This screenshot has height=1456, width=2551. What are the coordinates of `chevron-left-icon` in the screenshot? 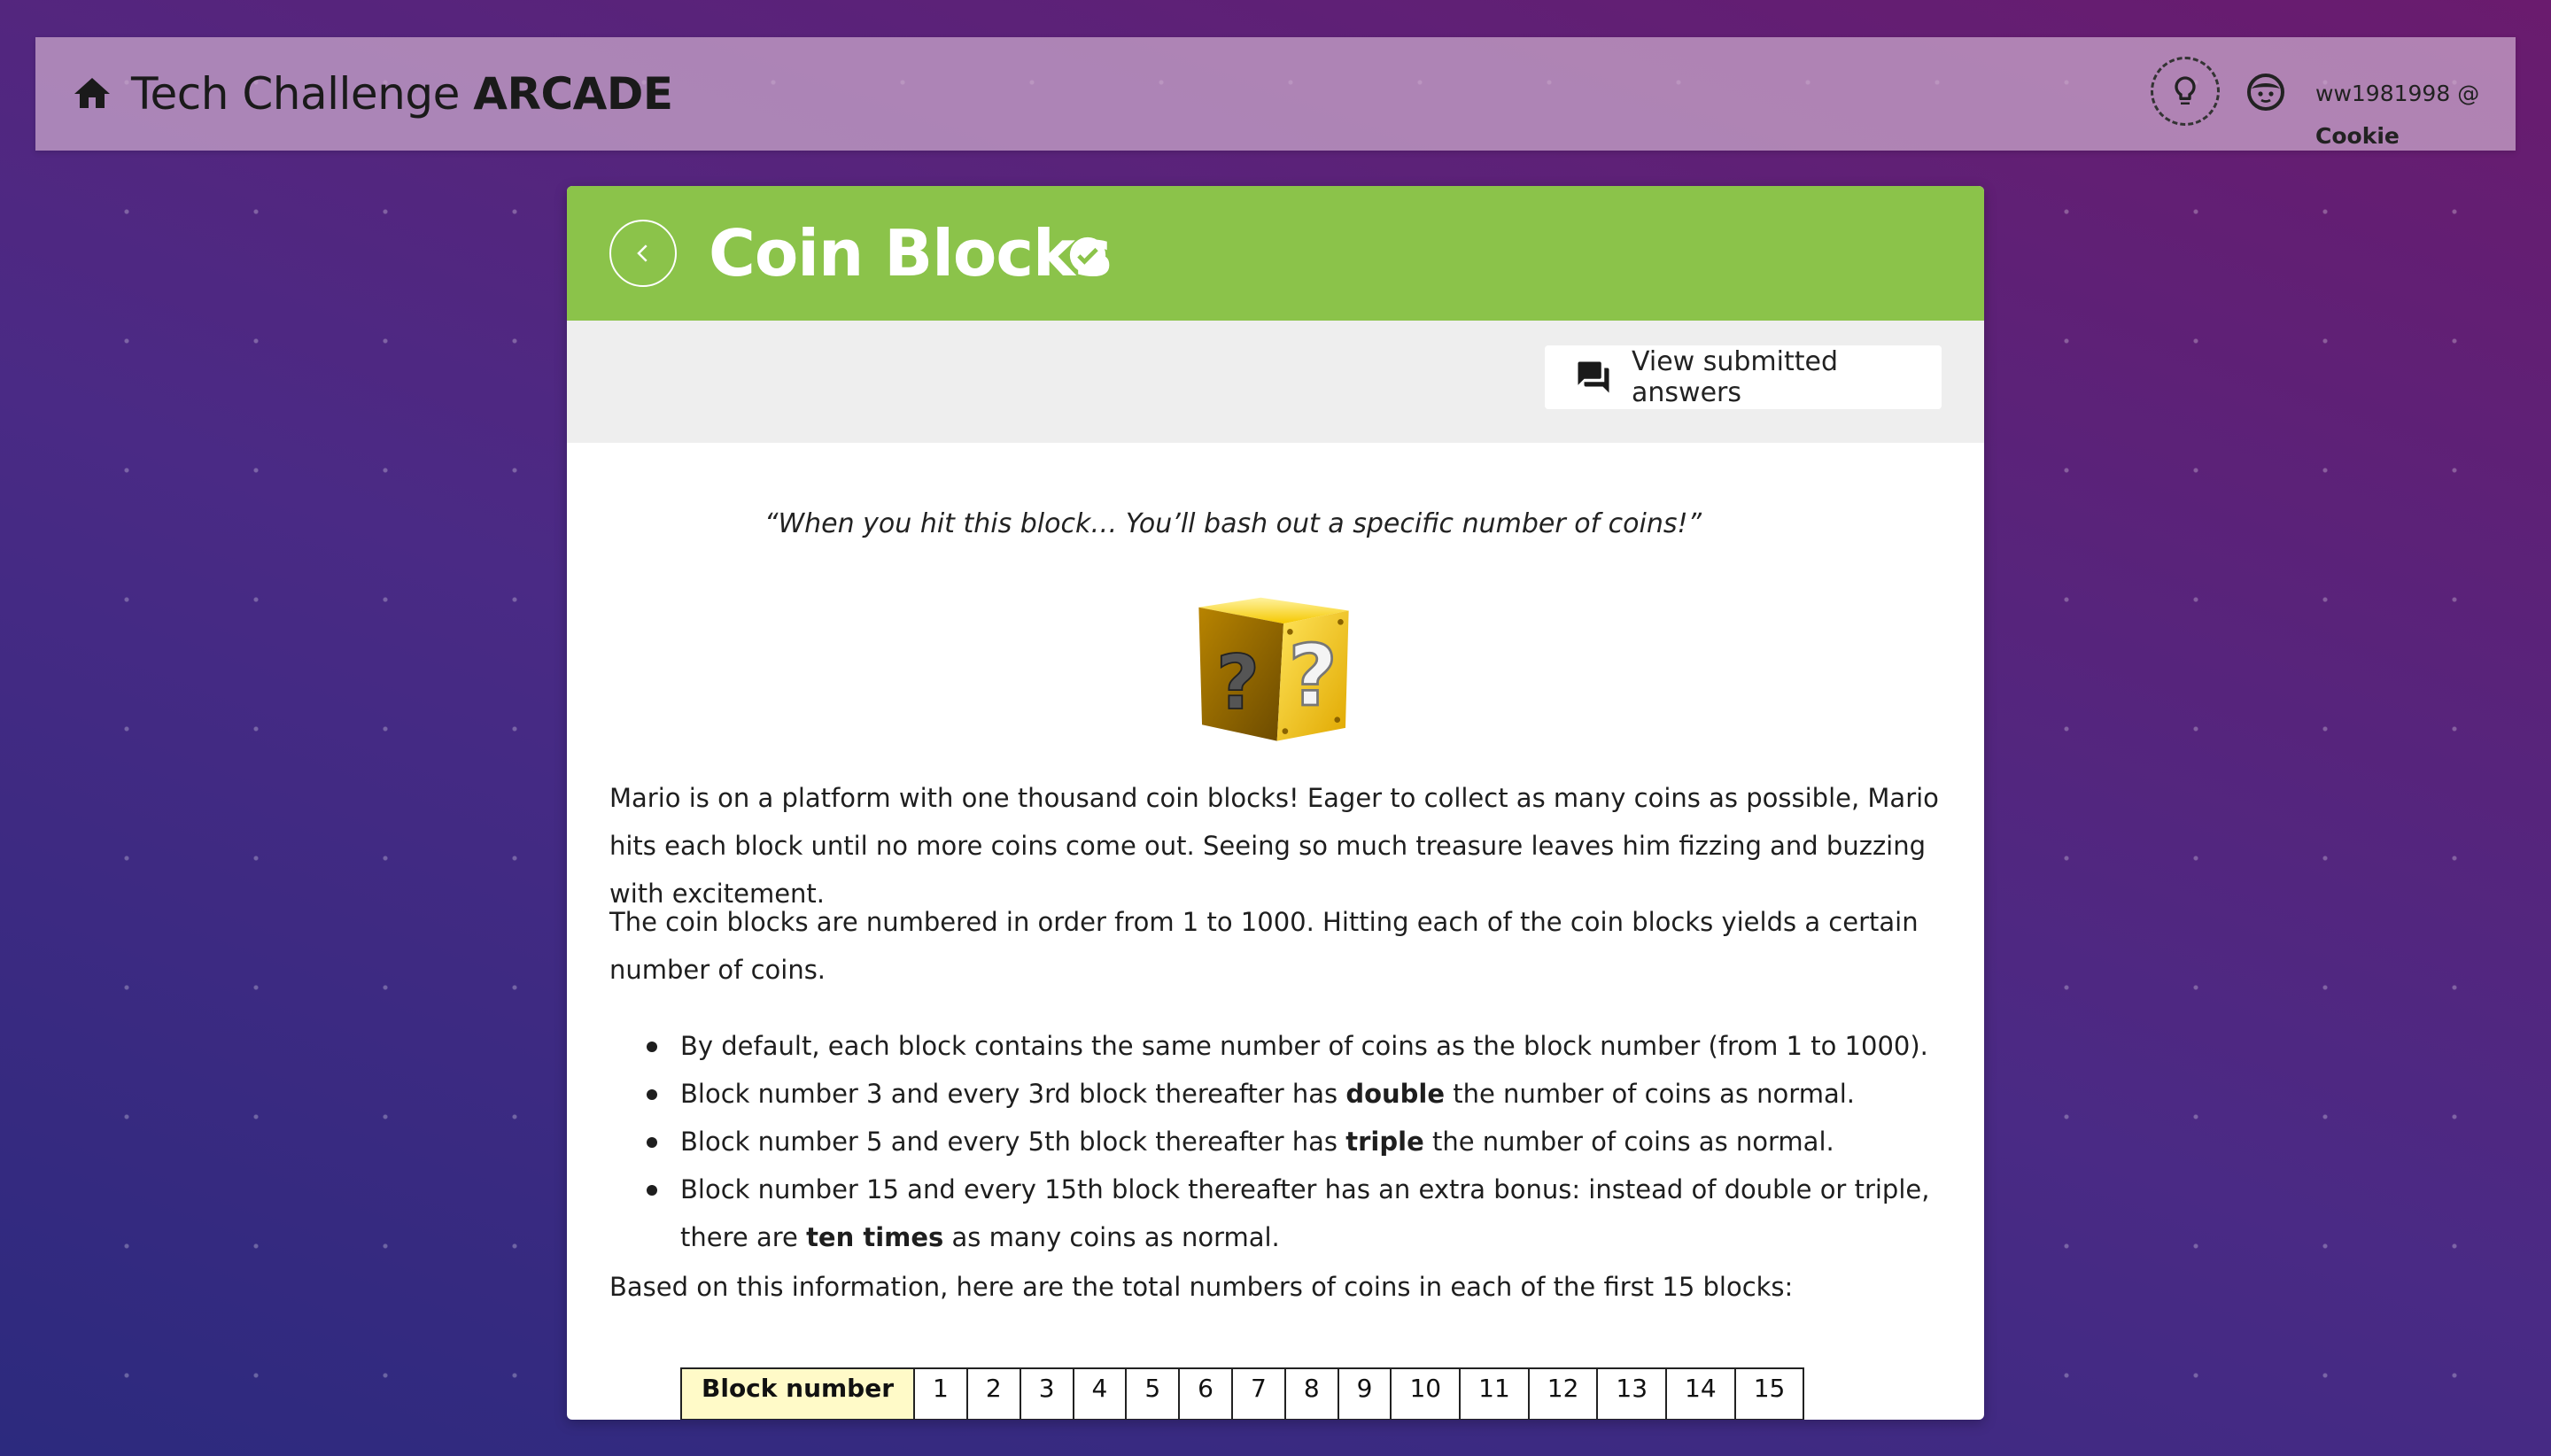 It's located at (642, 253).